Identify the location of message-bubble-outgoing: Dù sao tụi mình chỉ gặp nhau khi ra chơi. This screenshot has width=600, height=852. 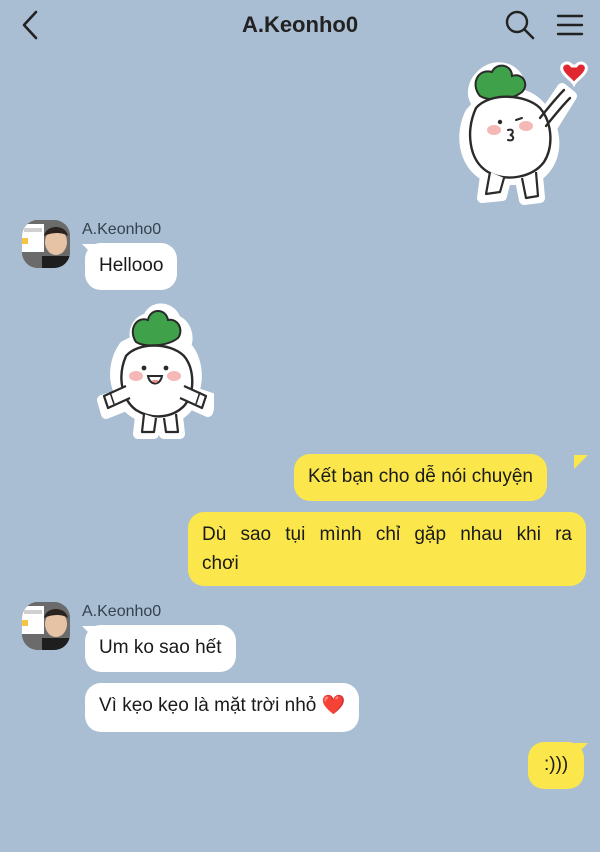
(387, 549).